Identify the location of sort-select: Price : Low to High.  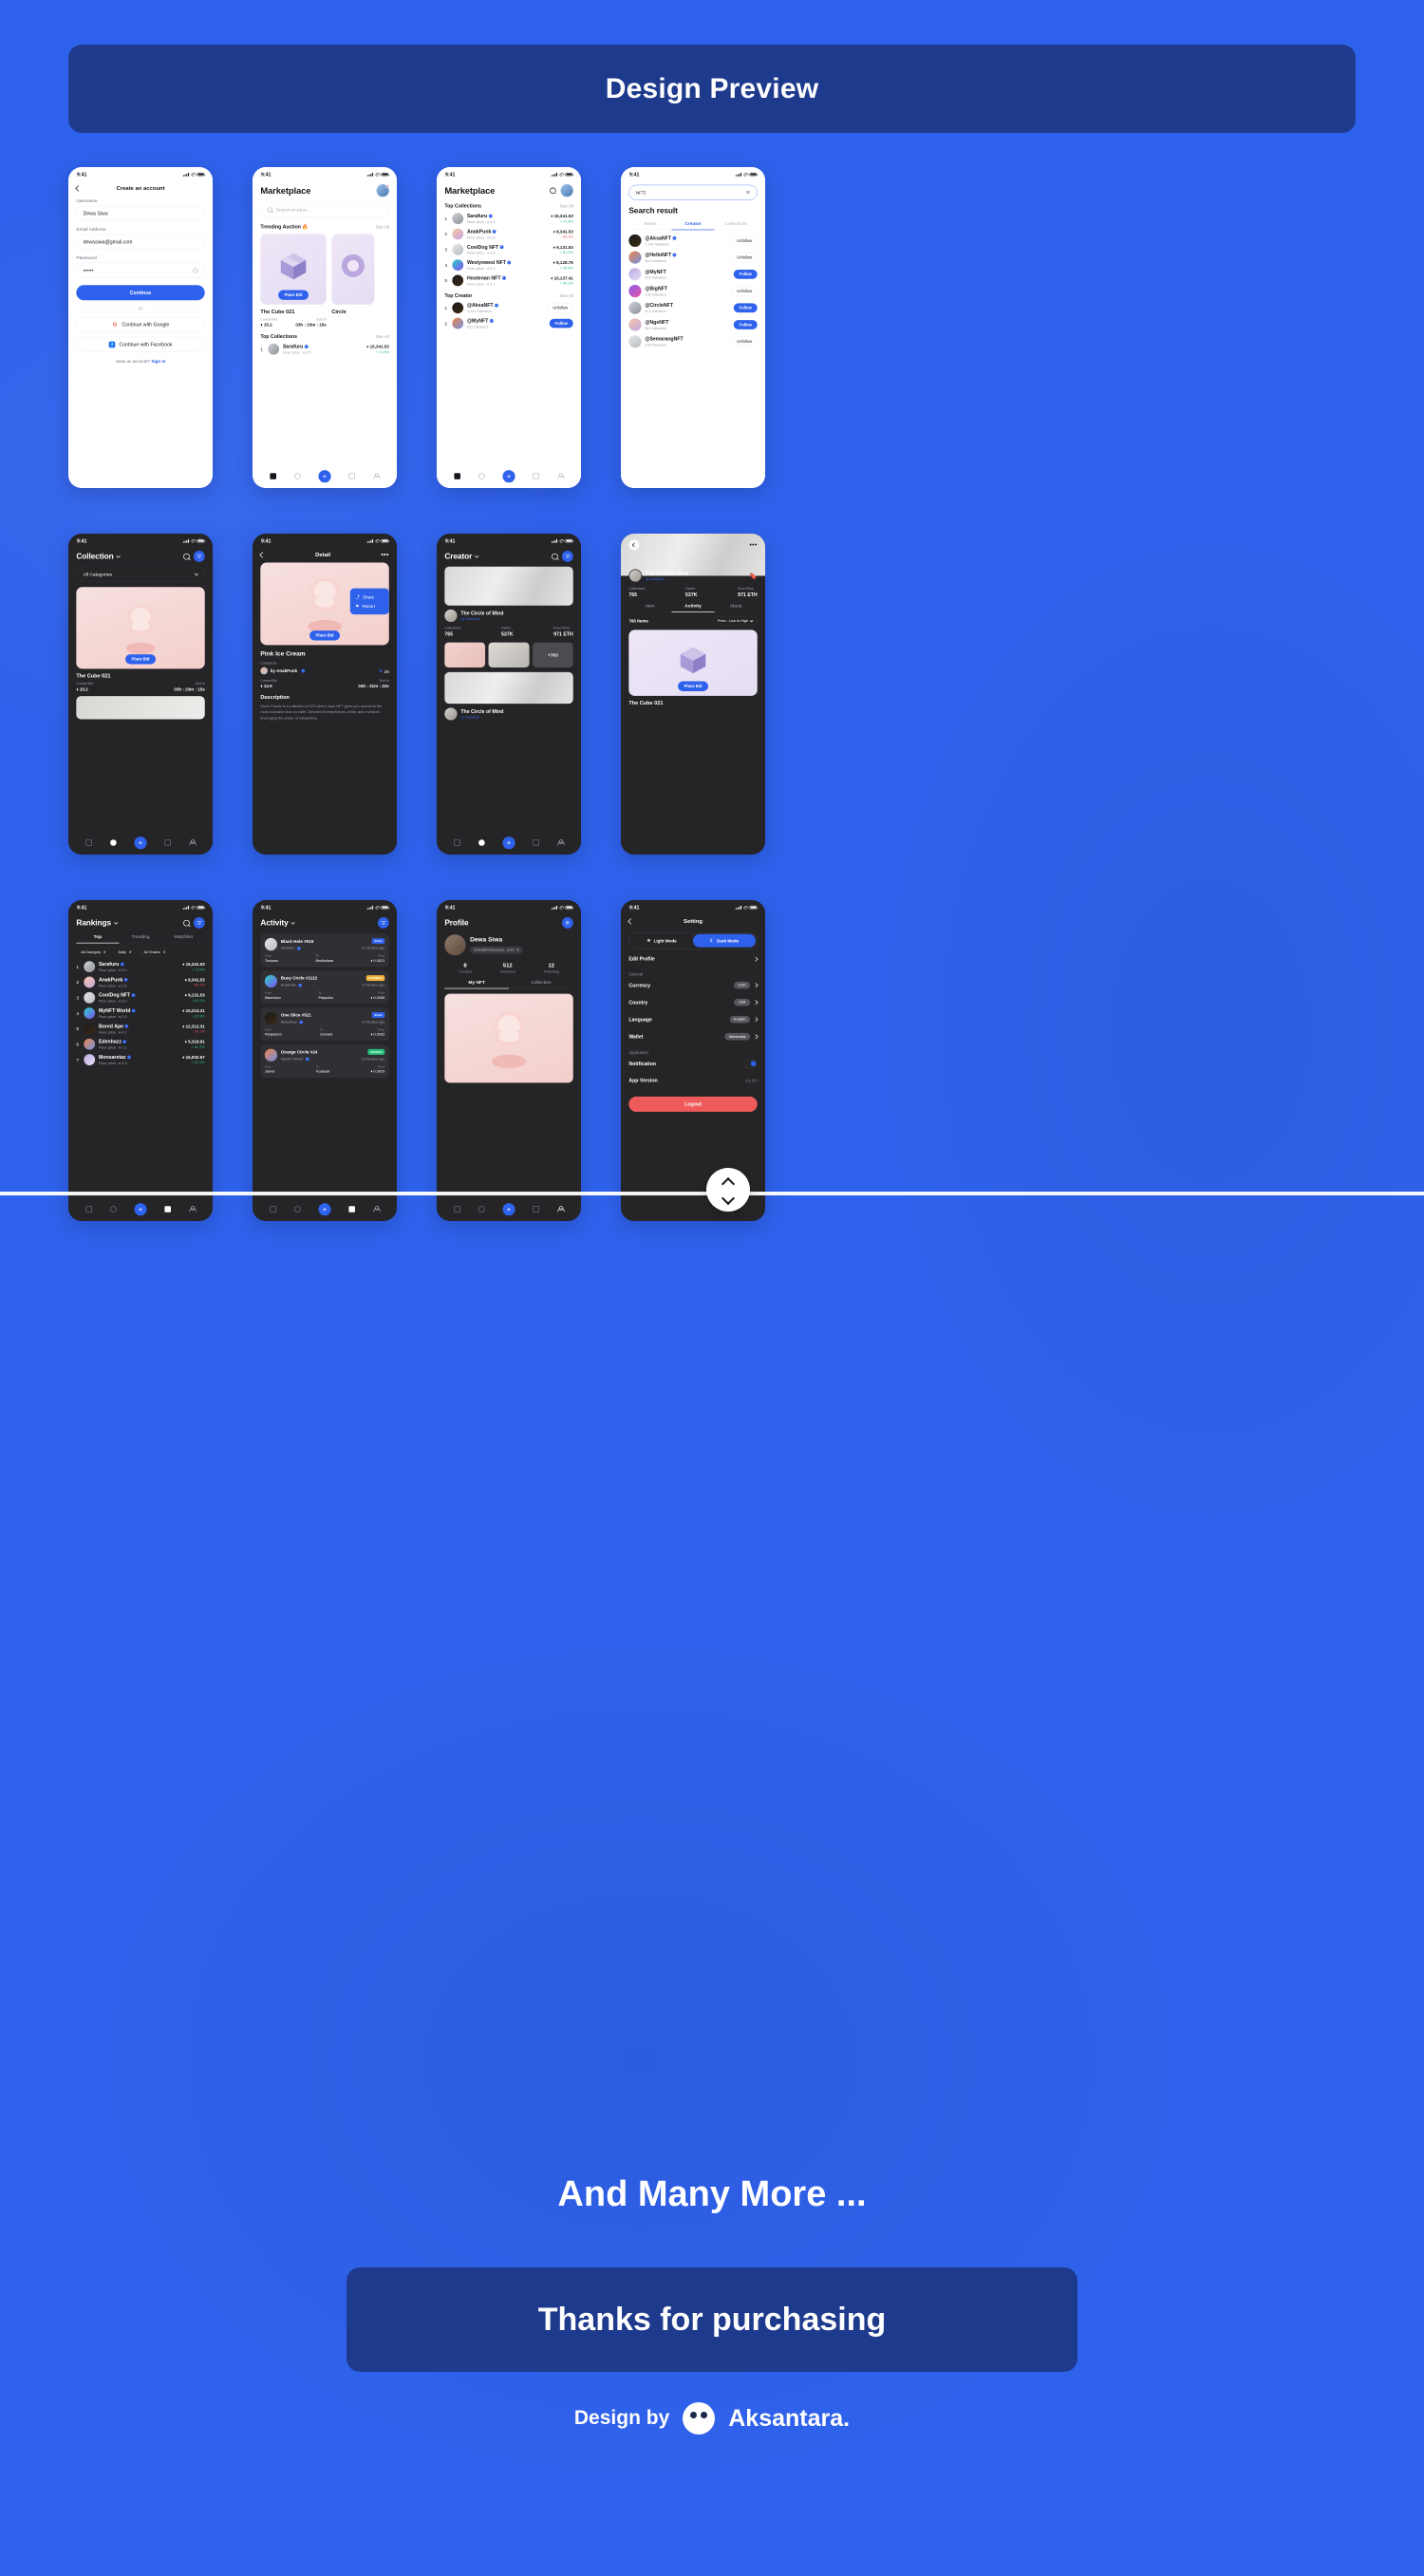
(736, 621).